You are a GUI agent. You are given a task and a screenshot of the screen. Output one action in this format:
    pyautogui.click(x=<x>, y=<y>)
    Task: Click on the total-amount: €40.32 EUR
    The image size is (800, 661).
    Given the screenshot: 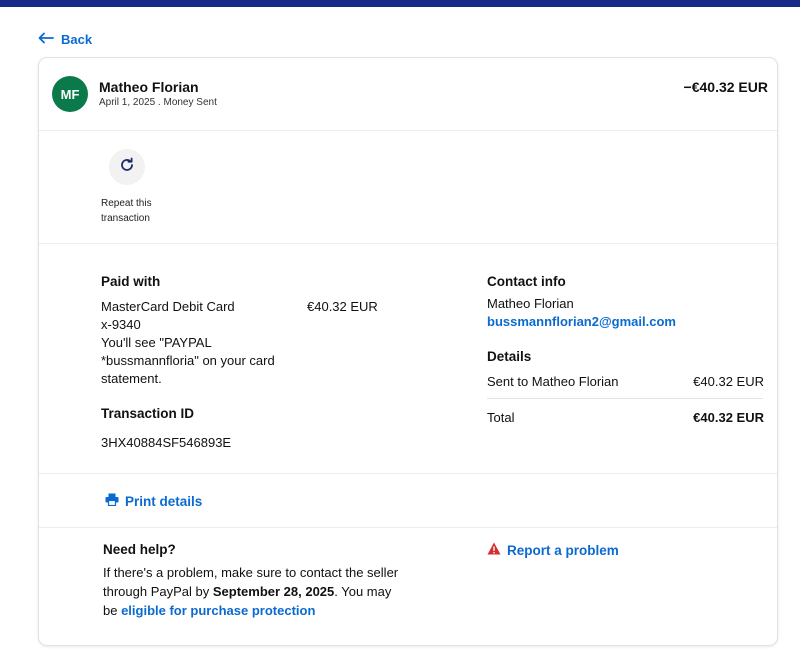 What is the action you would take?
    pyautogui.click(x=728, y=417)
    